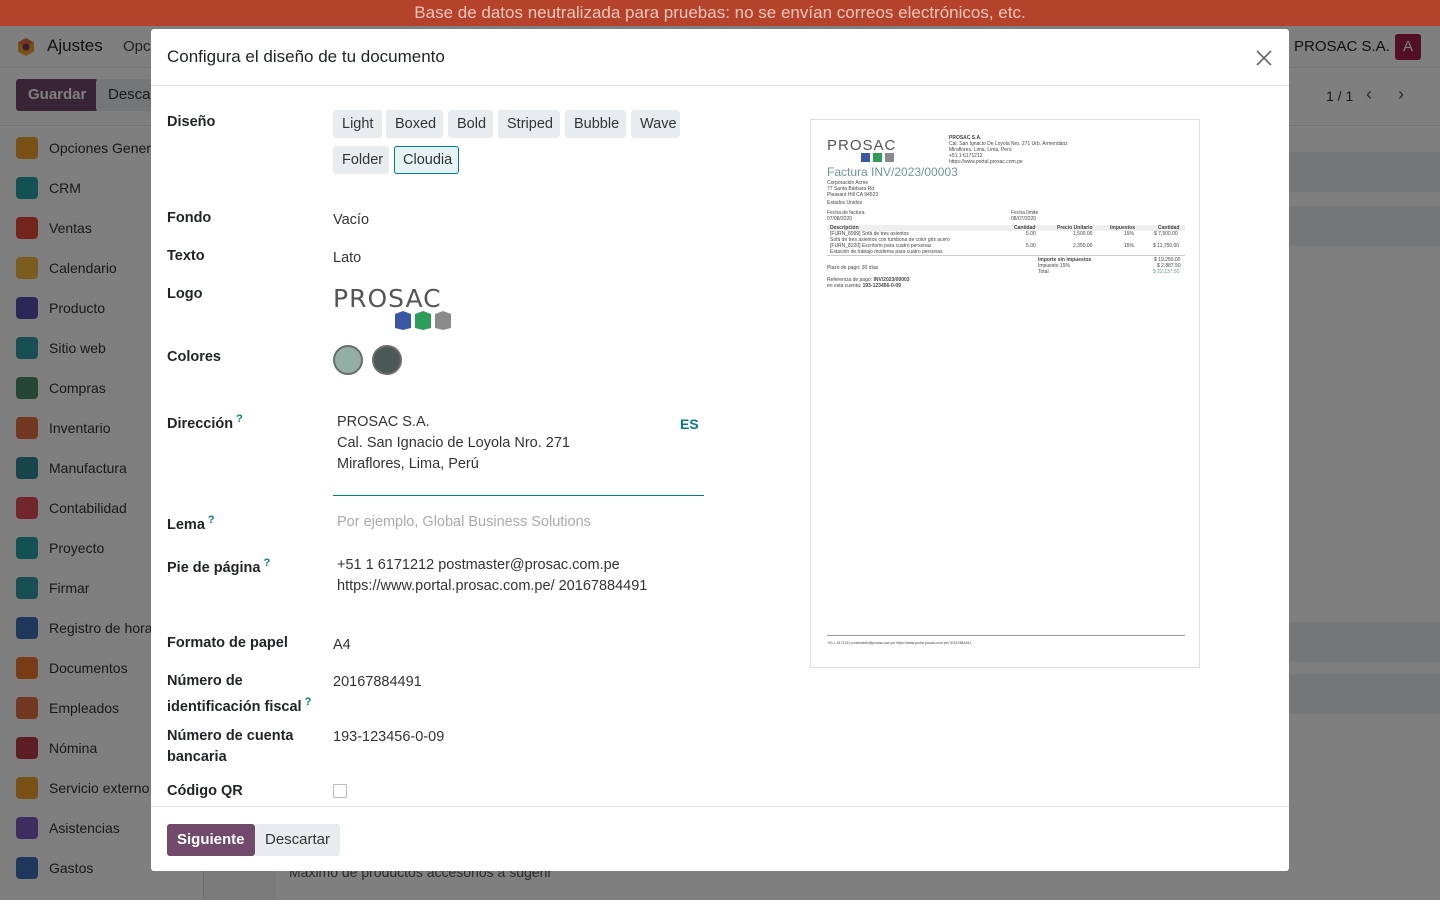 The image size is (1440, 900). What do you see at coordinates (357, 124) in the screenshot?
I see `layout-option-light: Light` at bounding box center [357, 124].